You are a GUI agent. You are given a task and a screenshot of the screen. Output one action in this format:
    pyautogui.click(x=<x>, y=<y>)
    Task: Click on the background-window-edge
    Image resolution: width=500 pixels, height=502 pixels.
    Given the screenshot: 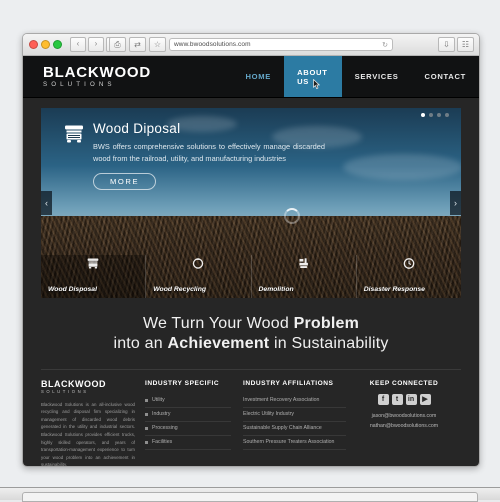 What is the action you would take?
    pyautogui.click(x=250, y=494)
    